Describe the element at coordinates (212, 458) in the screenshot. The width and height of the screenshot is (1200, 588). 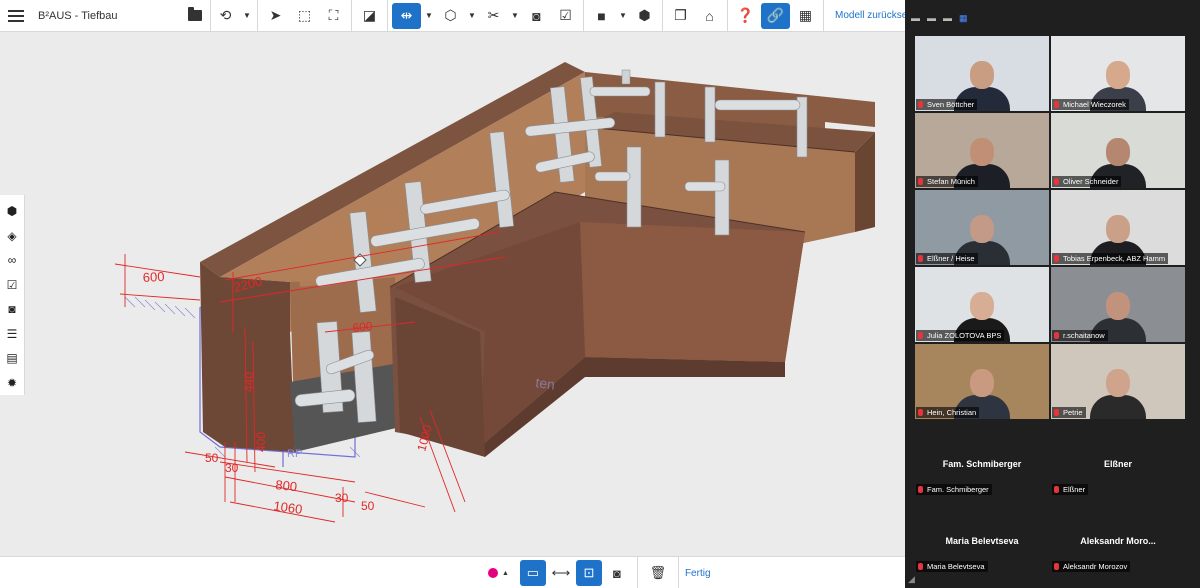
I see `dim-50-left: 50` at that location.